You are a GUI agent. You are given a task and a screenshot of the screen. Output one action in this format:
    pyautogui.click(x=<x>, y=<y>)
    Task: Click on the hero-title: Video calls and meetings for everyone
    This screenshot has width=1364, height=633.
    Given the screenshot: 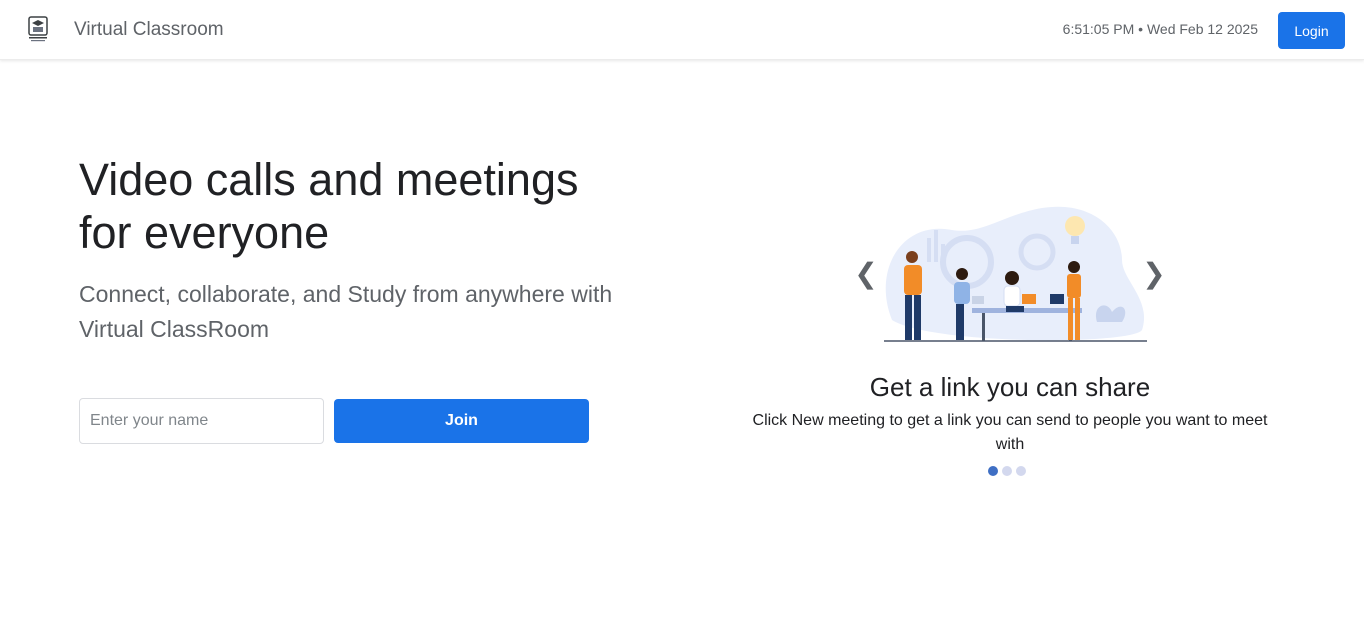 What is the action you would take?
    pyautogui.click(x=329, y=206)
    